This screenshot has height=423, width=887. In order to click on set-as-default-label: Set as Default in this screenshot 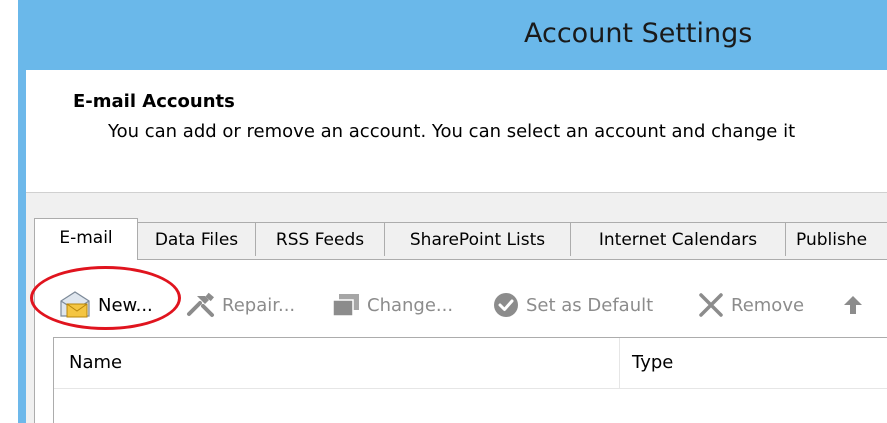, I will do `click(590, 305)`.